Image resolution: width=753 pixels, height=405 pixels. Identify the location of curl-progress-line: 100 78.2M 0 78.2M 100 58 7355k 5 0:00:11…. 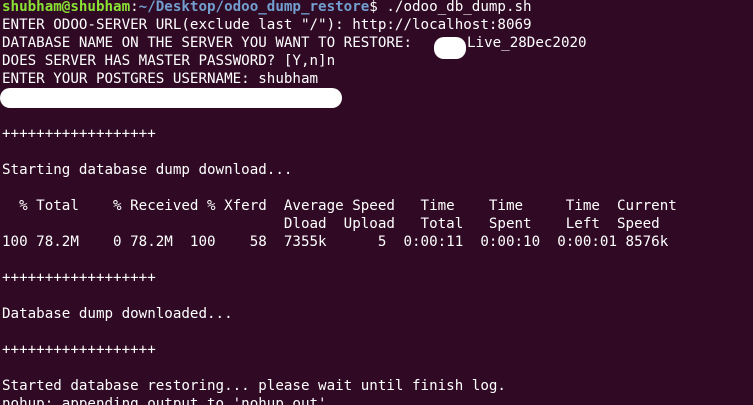
(335, 242).